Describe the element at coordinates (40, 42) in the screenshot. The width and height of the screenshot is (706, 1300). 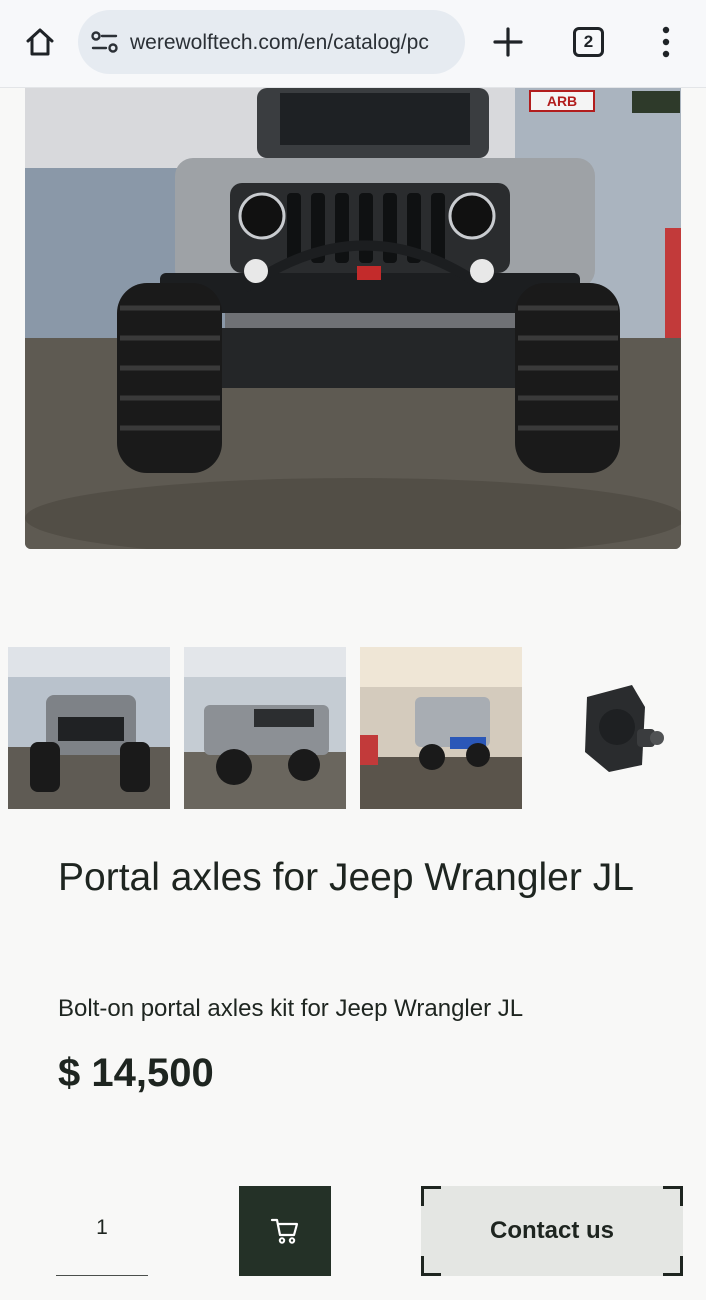
I see `home-icon` at that location.